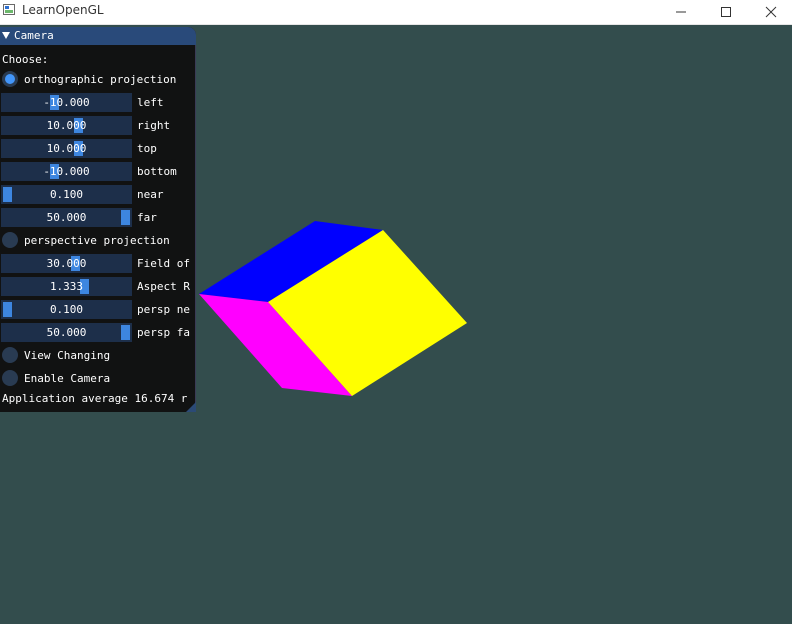  I want to click on slider-label: persp fa, so click(163, 332).